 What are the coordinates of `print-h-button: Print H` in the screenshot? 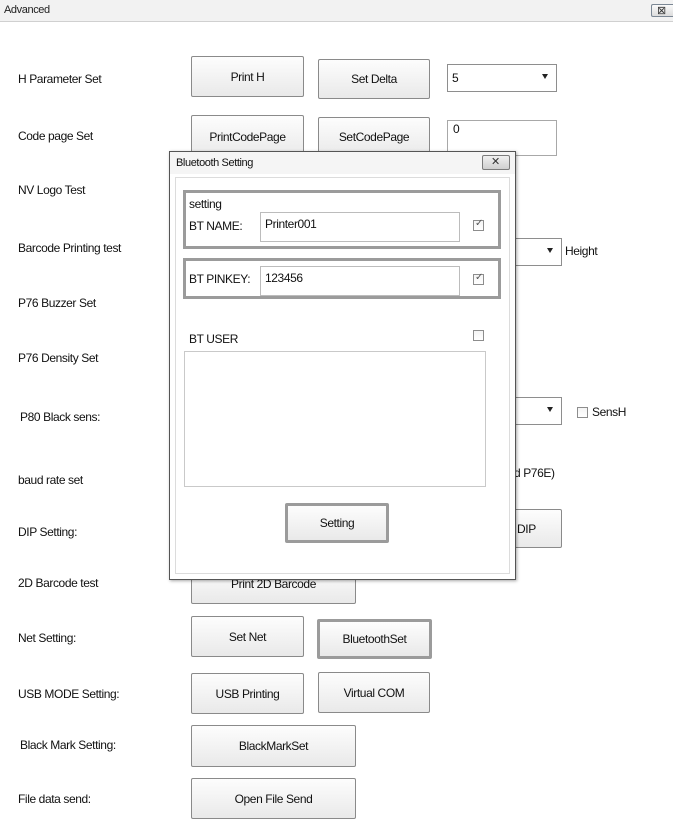 It's located at (247, 76).